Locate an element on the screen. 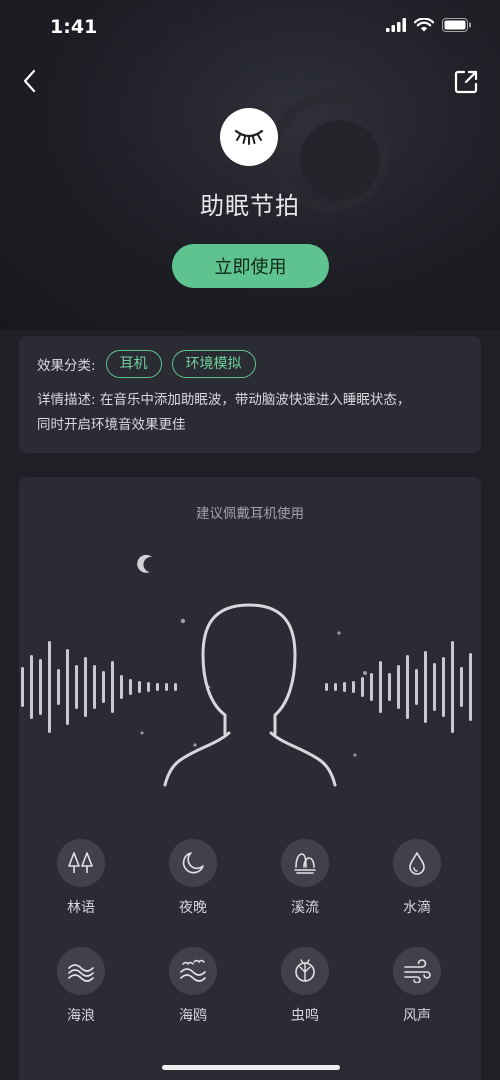 The image size is (500, 1080). battery-icon is located at coordinates (456, 25).